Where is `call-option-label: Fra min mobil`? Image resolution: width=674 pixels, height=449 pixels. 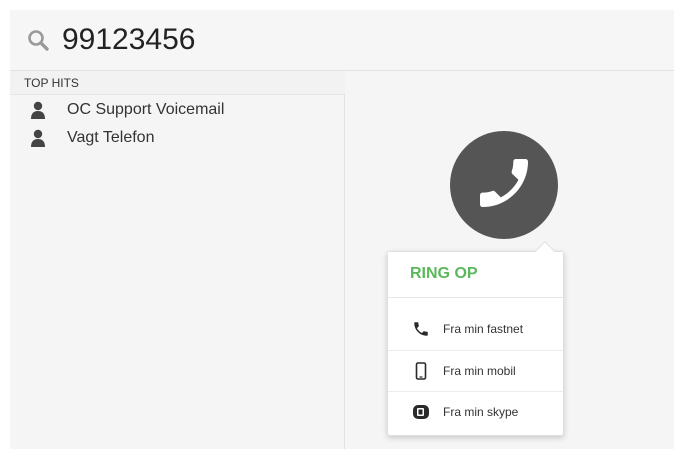 call-option-label: Fra min mobil is located at coordinates (479, 371).